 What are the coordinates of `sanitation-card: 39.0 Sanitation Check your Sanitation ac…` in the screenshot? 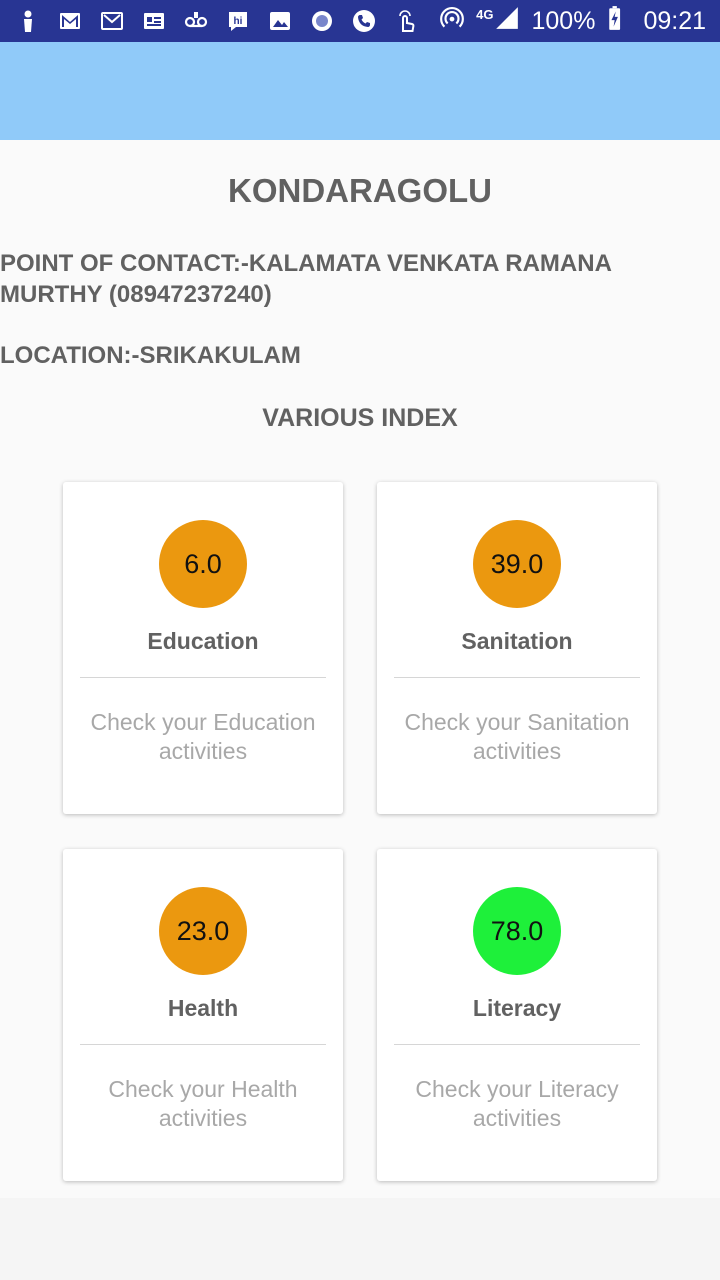 It's located at (517, 648).